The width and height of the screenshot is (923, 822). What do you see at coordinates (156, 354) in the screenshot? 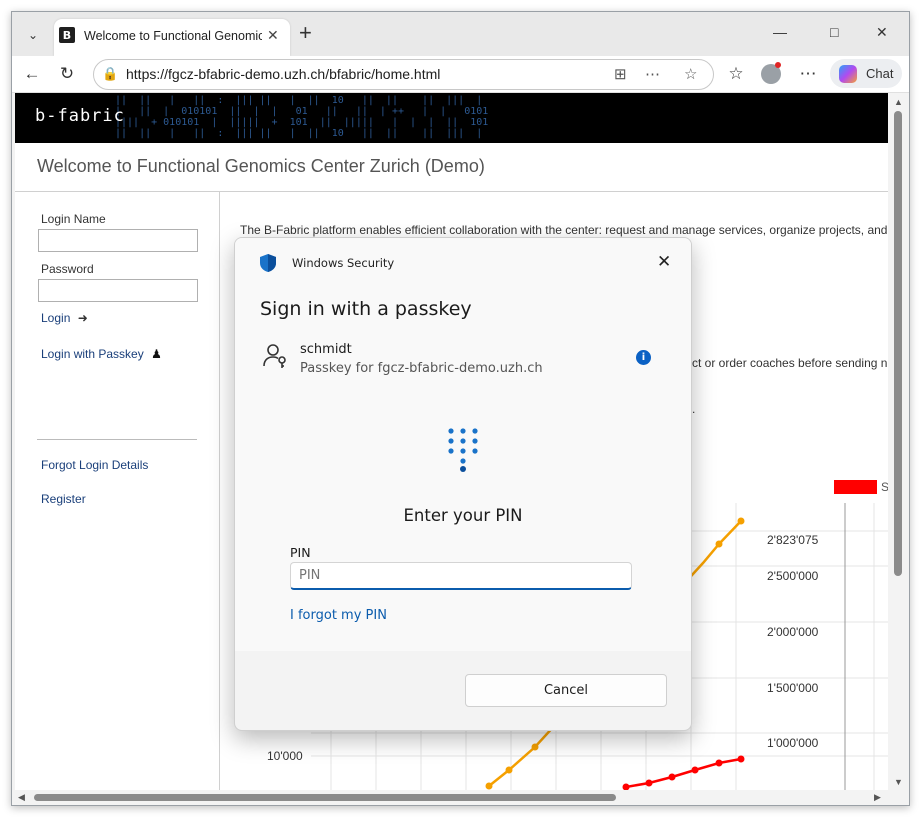
I see `user-key-icon: ♟` at bounding box center [156, 354].